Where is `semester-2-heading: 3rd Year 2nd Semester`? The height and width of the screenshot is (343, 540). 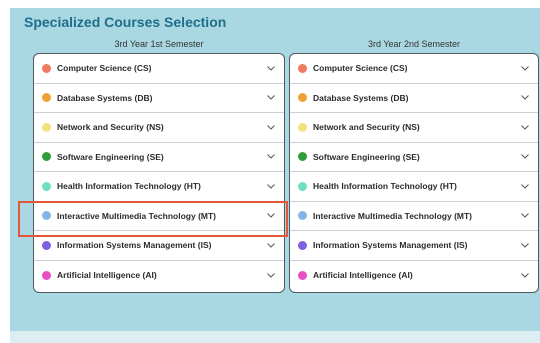
semester-2-heading: 3rd Year 2nd Semester is located at coordinates (414, 44).